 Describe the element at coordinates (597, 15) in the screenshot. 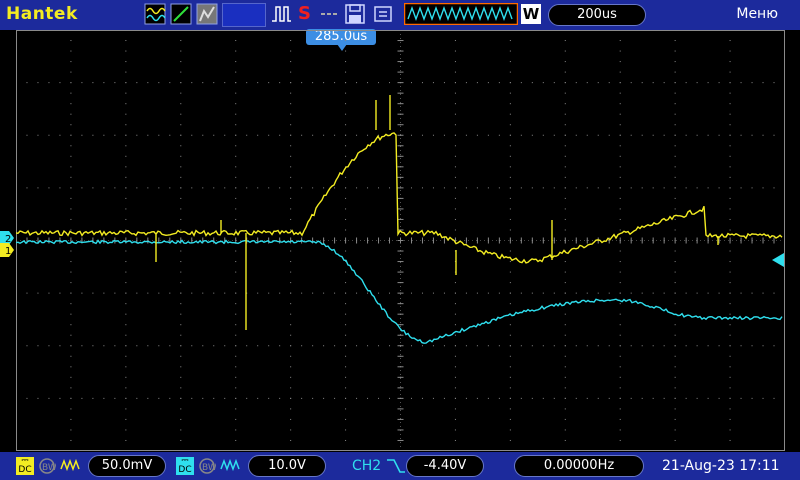

I see `timebase-readout: 200us` at that location.